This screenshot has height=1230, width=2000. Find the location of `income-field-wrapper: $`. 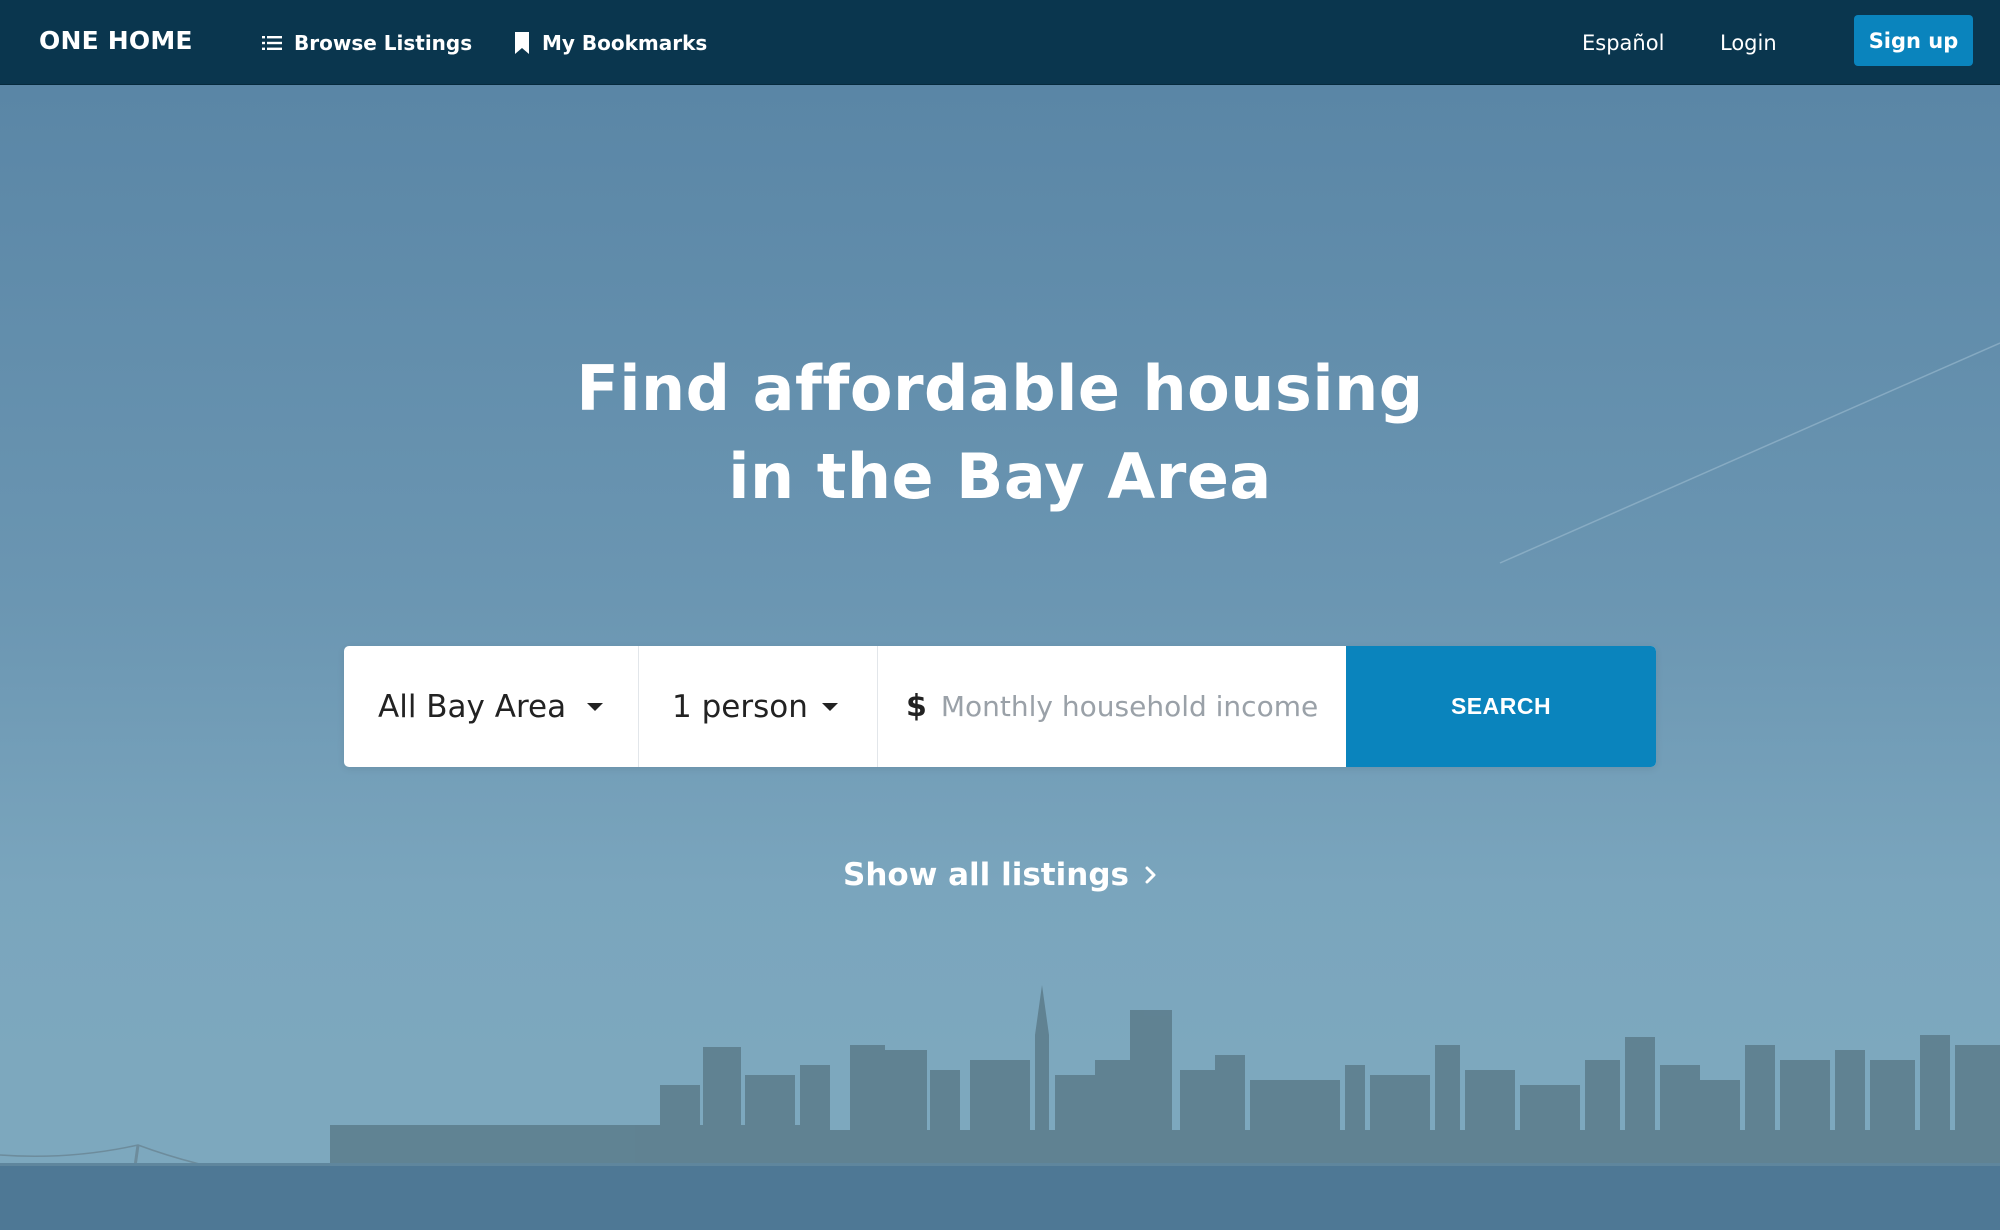

income-field-wrapper: $ is located at coordinates (1112, 706).